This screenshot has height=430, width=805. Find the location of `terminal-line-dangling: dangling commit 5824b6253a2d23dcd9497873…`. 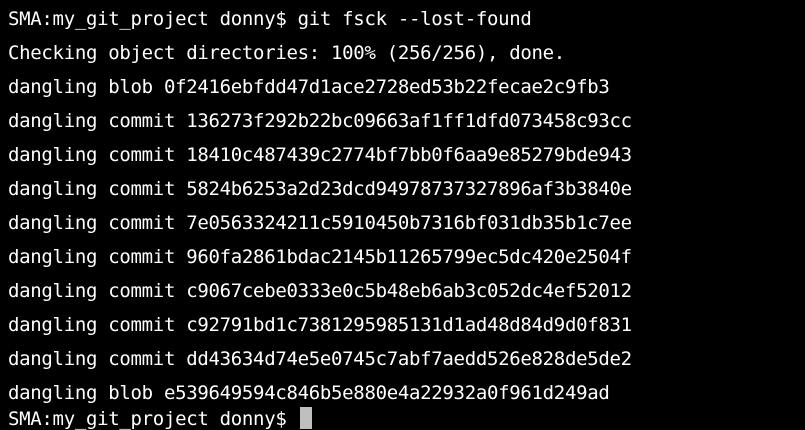

terminal-line-dangling: dangling commit 5824b6253a2d23dcd9497873… is located at coordinates (320, 189).